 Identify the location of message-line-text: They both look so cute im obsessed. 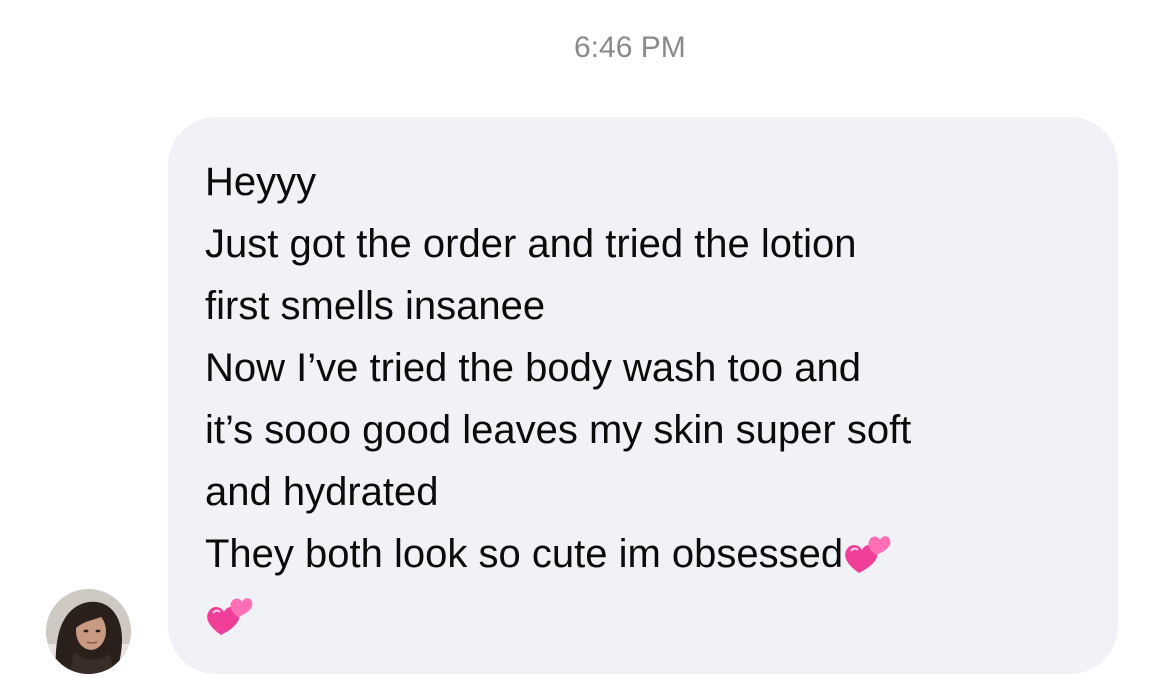
(524, 554).